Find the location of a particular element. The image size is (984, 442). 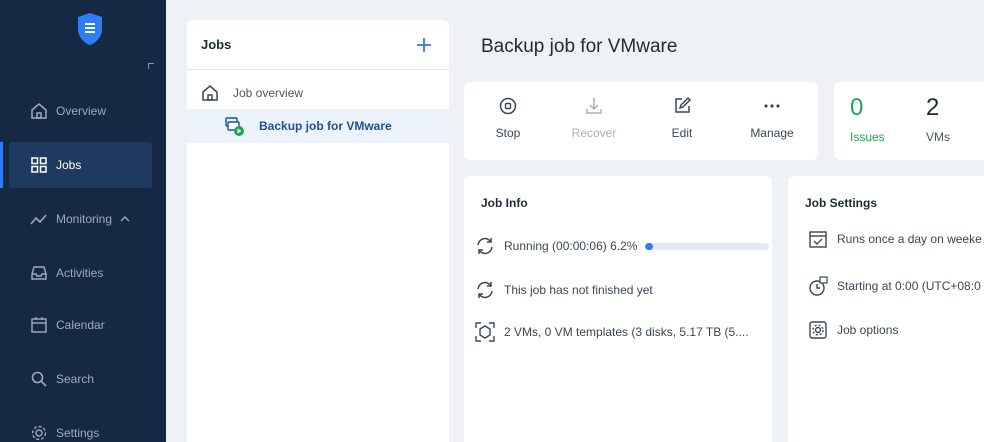

start-time-text: Starting at 0:00 (UTC+08:0 is located at coordinates (909, 286).